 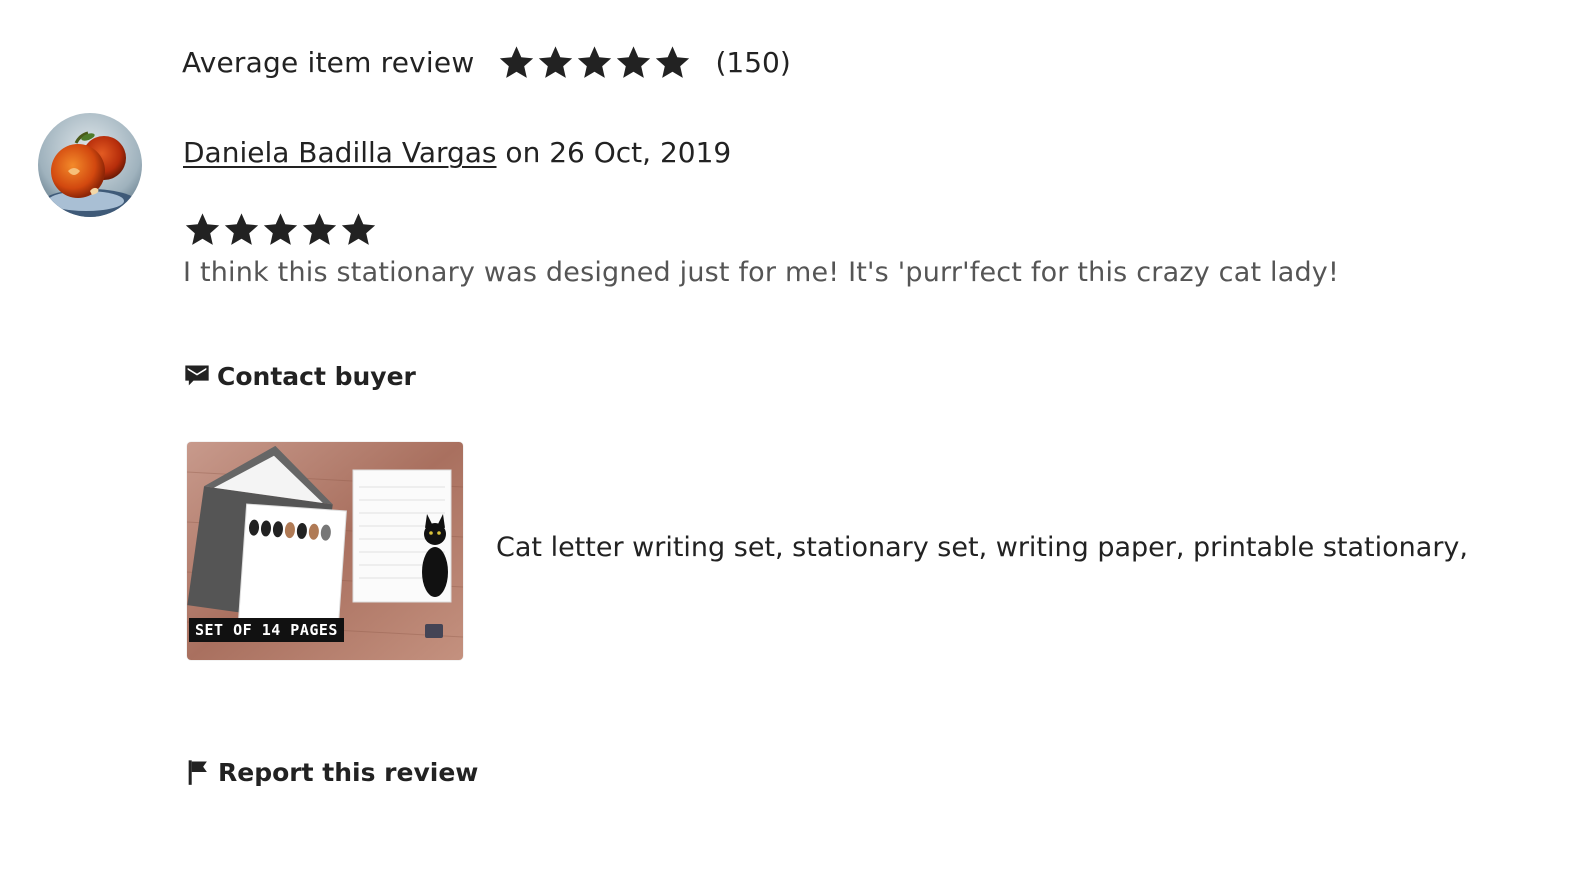 What do you see at coordinates (348, 772) in the screenshot?
I see `report-review-label: Report this review` at bounding box center [348, 772].